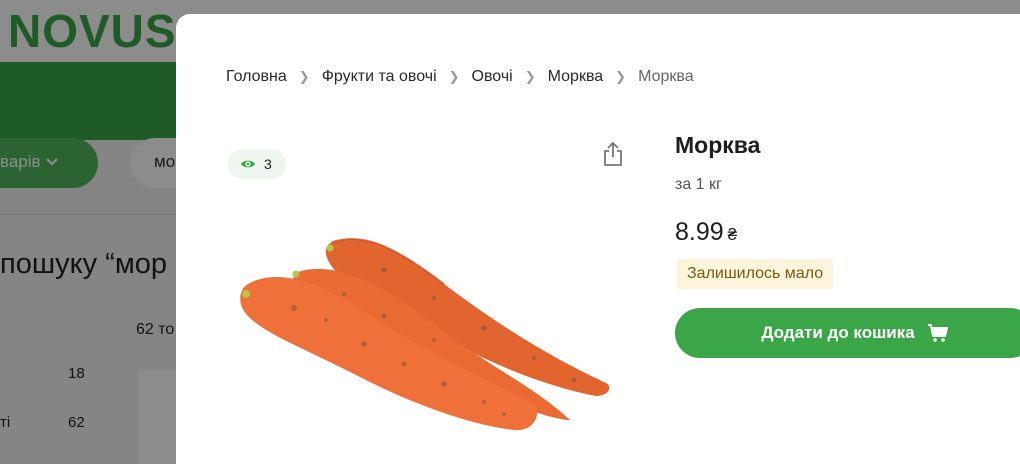 The image size is (1020, 464). I want to click on breadcrumb-fruits-vegetables: Фрукти та овочі, so click(379, 77).